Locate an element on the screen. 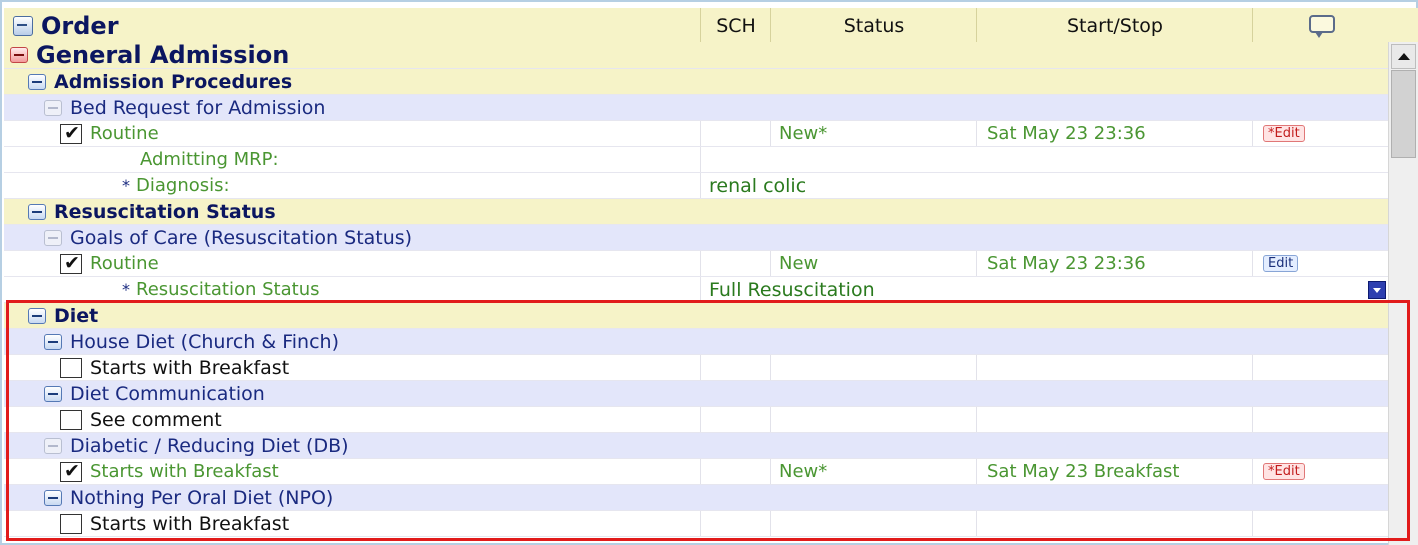 The height and width of the screenshot is (545, 1418). order-label-wrap: Diabetic / Reducing Diet (DB) is located at coordinates (196, 445).